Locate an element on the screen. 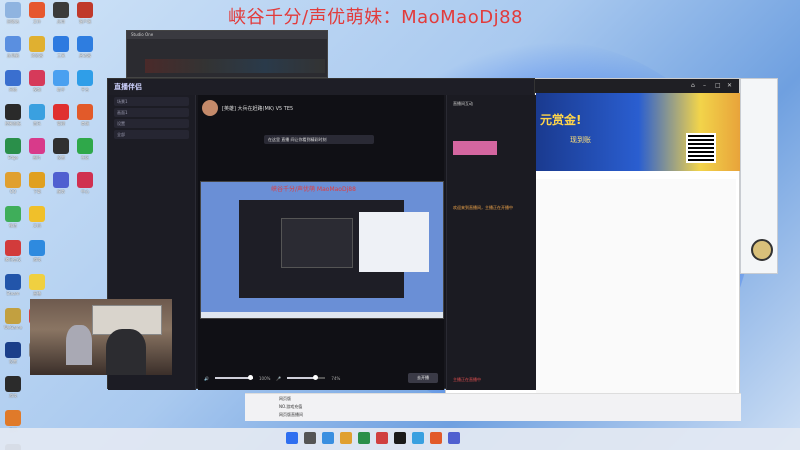 The image size is (800, 450). editor-window: Studio One is located at coordinates (227, 54).